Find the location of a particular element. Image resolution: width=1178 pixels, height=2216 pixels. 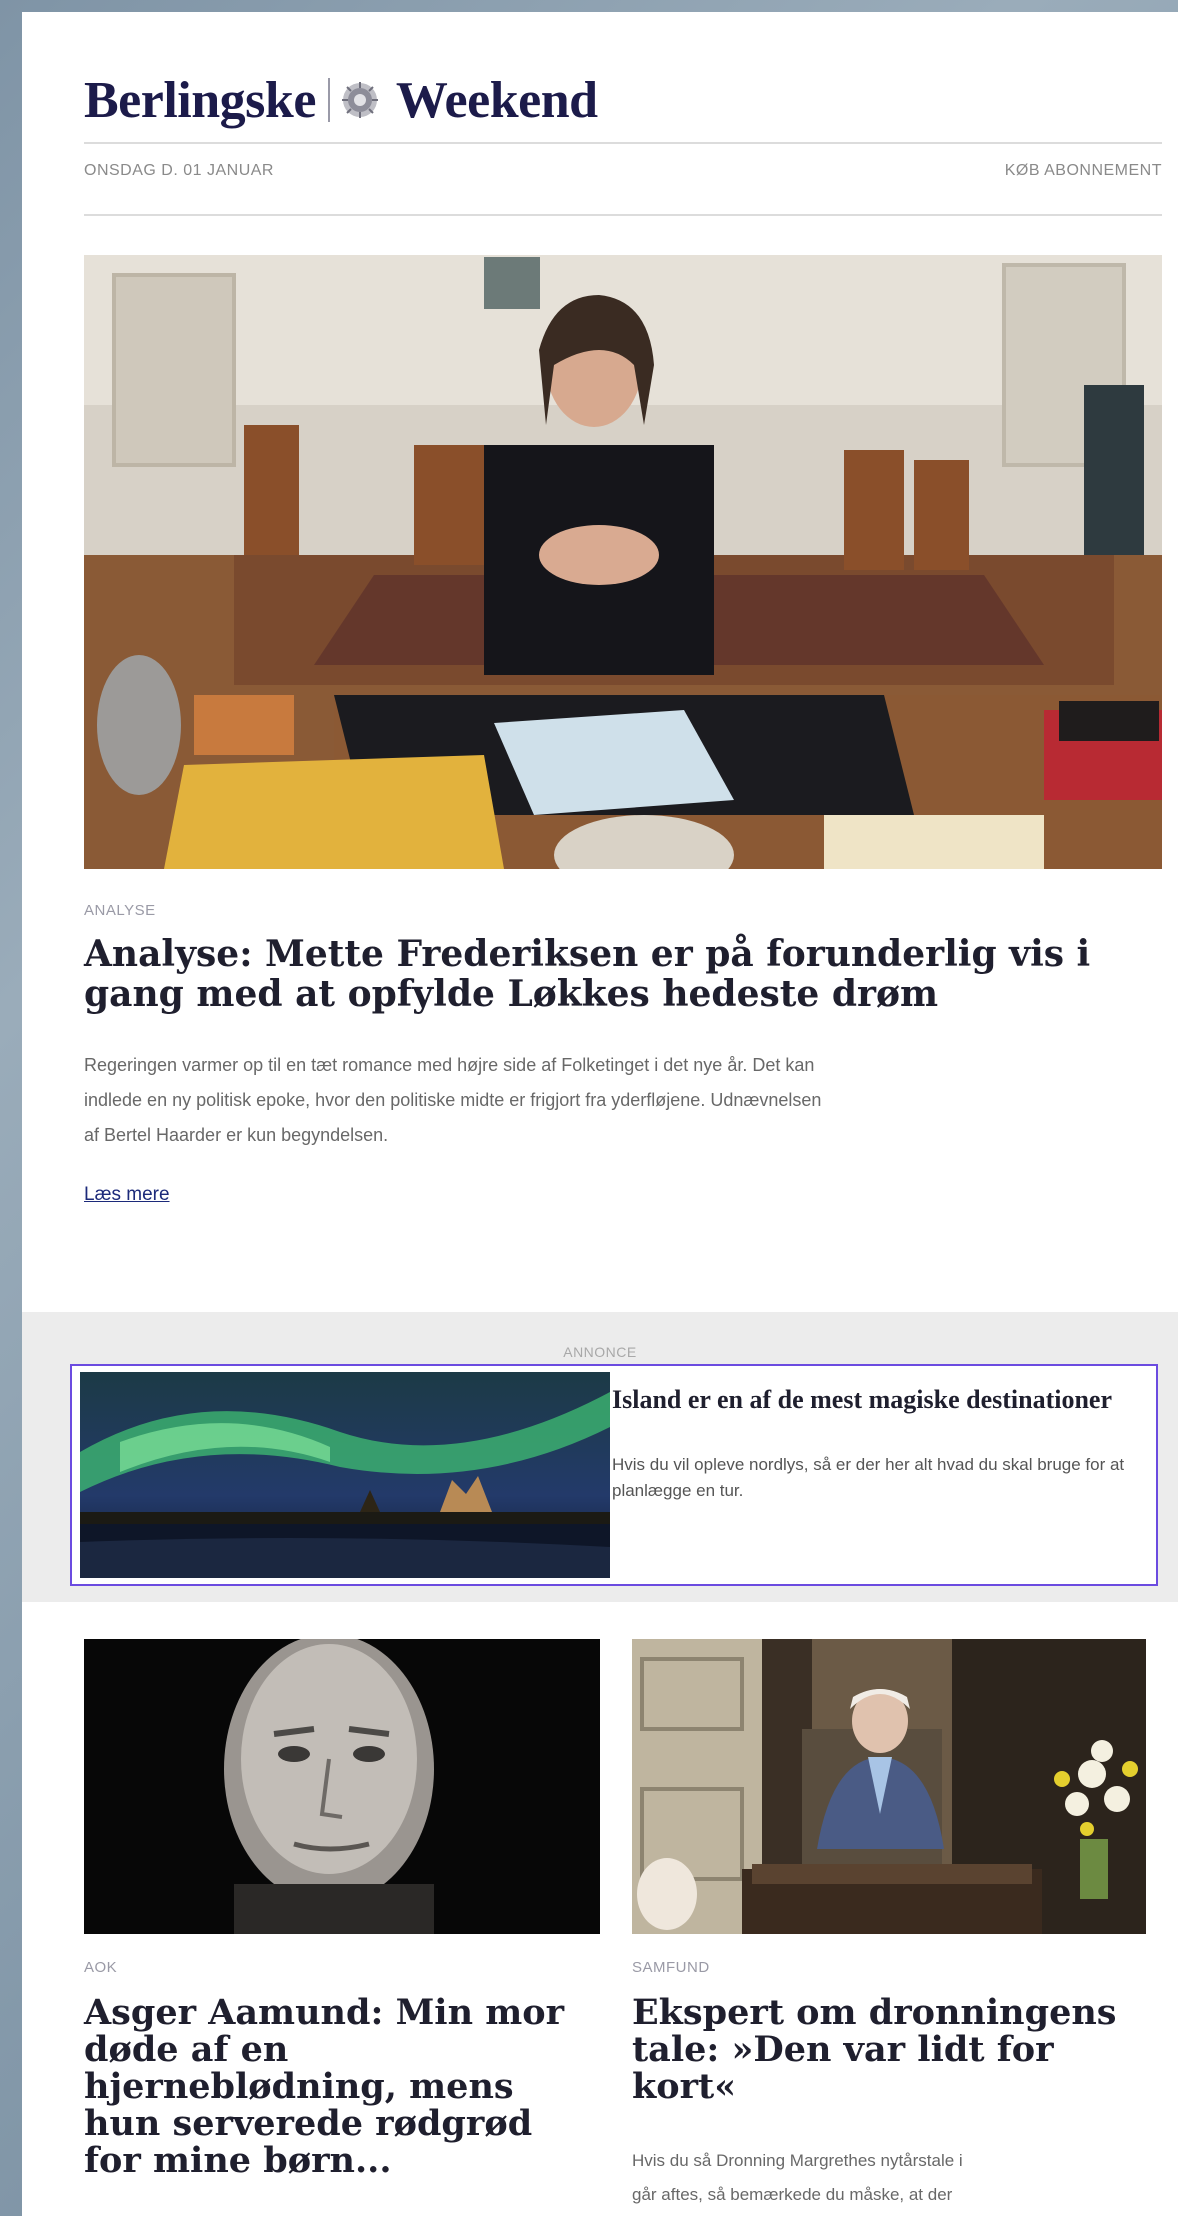

portrait-photo is located at coordinates (342, 1786).